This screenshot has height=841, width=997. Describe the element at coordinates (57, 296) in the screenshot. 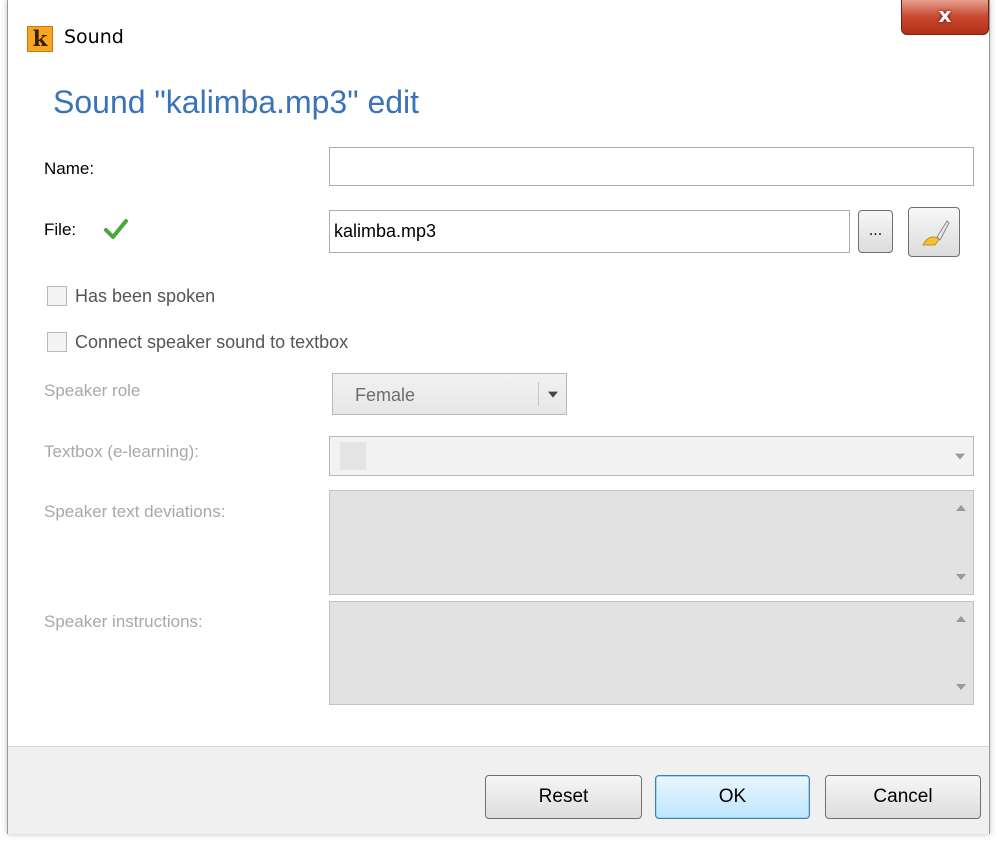

I see `has-been-spoken-checkbox` at that location.